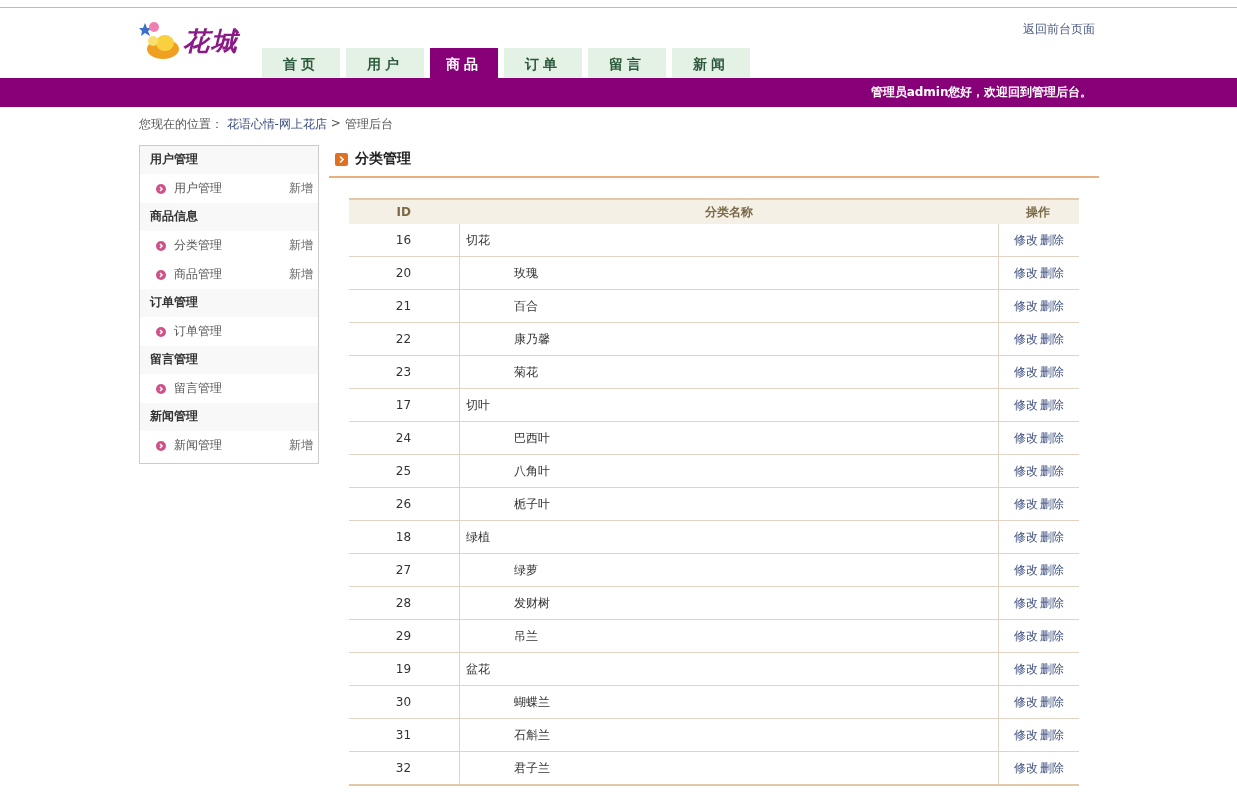  I want to click on table-cell: 发财树, so click(728, 603).